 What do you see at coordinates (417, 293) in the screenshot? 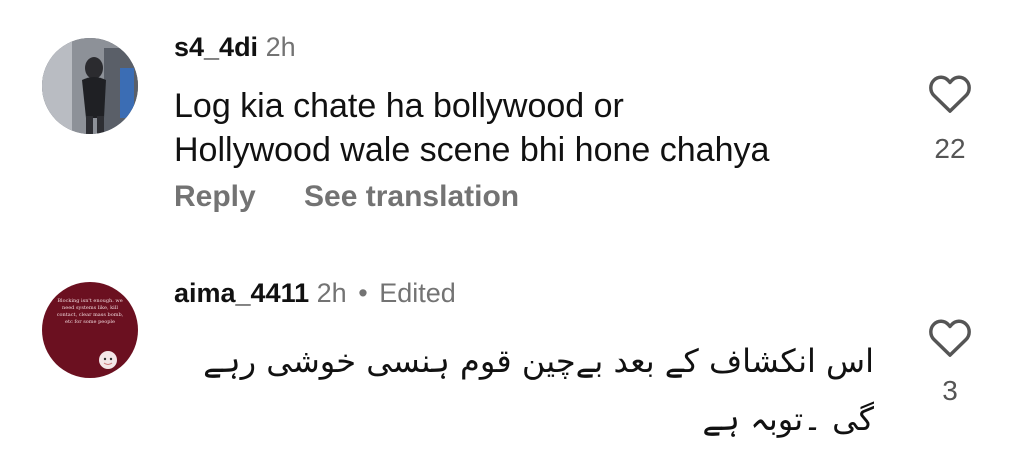
I see `edited-label: Edited` at bounding box center [417, 293].